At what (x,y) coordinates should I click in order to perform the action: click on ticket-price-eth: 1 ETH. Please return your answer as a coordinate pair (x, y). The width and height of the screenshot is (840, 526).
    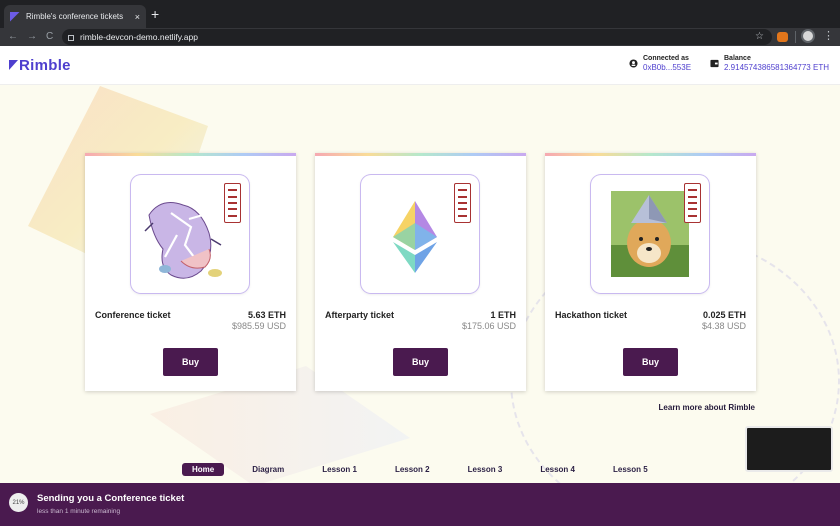
    Looking at the image, I should click on (503, 315).